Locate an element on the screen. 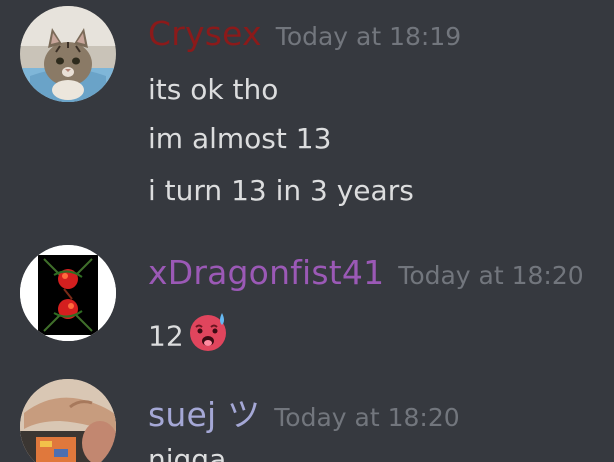 The height and width of the screenshot is (462, 614). timestamp: Today at 18:19 is located at coordinates (368, 36).